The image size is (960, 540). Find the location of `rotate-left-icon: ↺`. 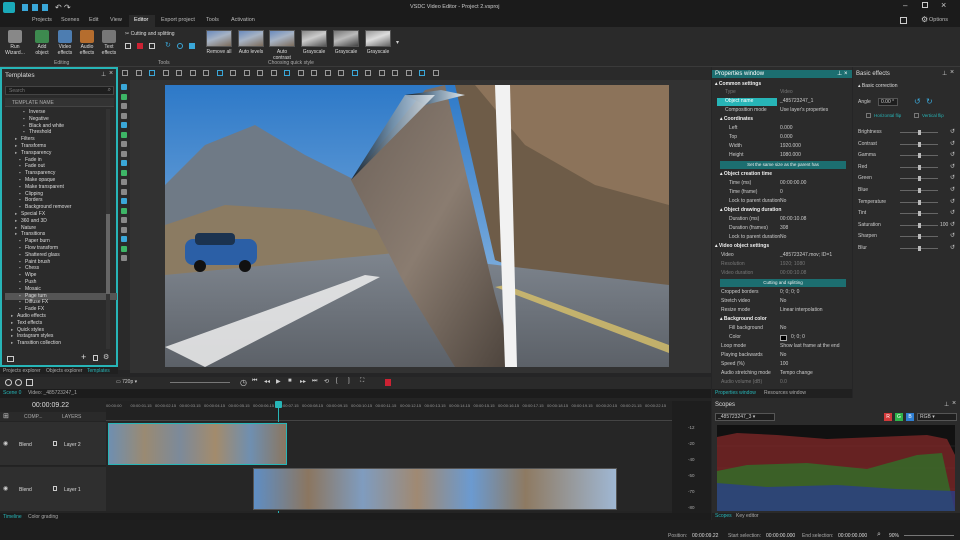

rotate-left-icon: ↺ is located at coordinates (917, 101).